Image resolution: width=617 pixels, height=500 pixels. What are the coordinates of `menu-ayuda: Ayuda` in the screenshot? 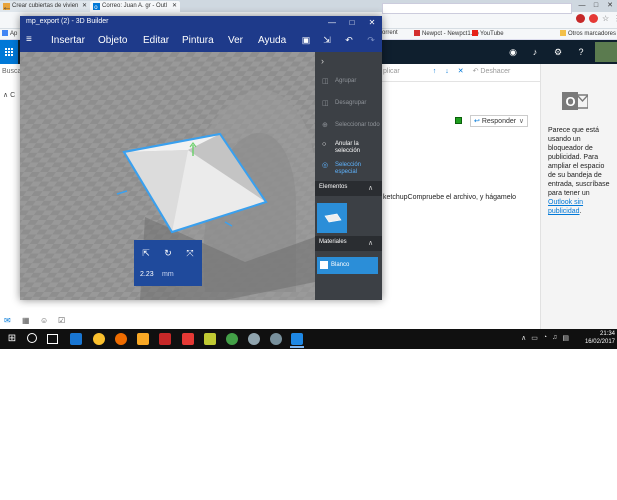 It's located at (272, 40).